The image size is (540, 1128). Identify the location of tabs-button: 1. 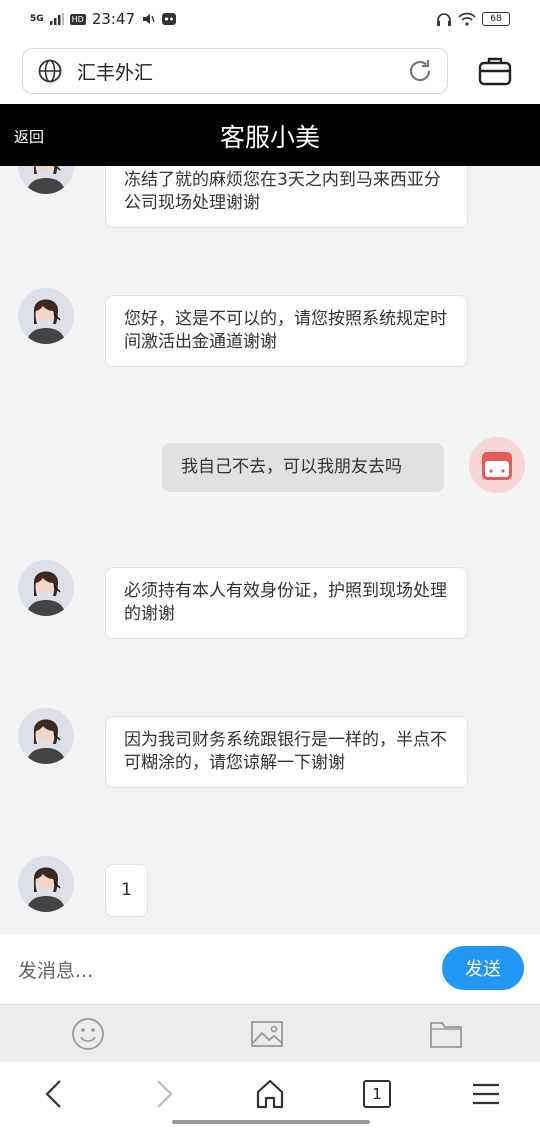
(377, 1094).